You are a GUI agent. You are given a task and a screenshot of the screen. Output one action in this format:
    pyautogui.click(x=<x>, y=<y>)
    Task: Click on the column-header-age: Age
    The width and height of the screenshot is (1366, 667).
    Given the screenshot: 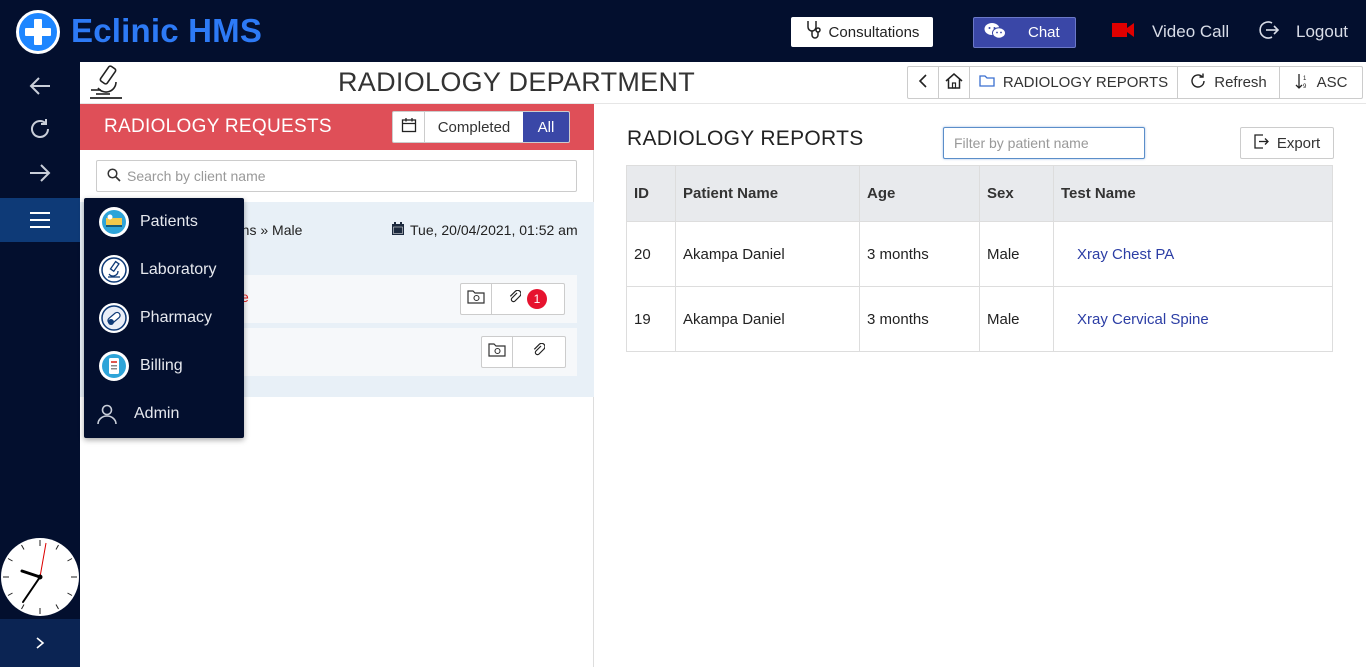 What is the action you would take?
    pyautogui.click(x=919, y=193)
    